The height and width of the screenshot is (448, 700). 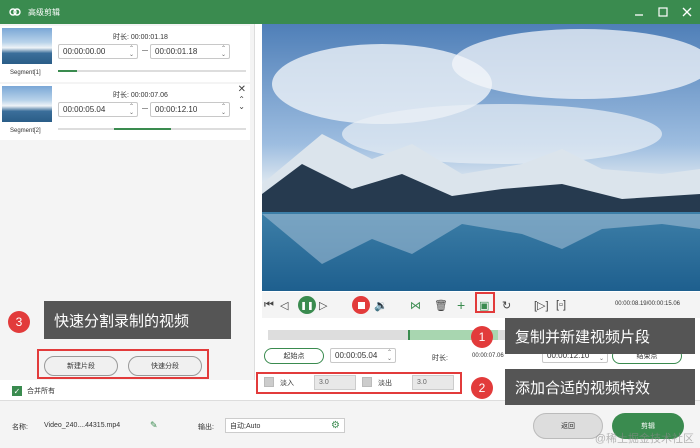 What do you see at coordinates (639, 12) in the screenshot?
I see `minimize-icon` at bounding box center [639, 12].